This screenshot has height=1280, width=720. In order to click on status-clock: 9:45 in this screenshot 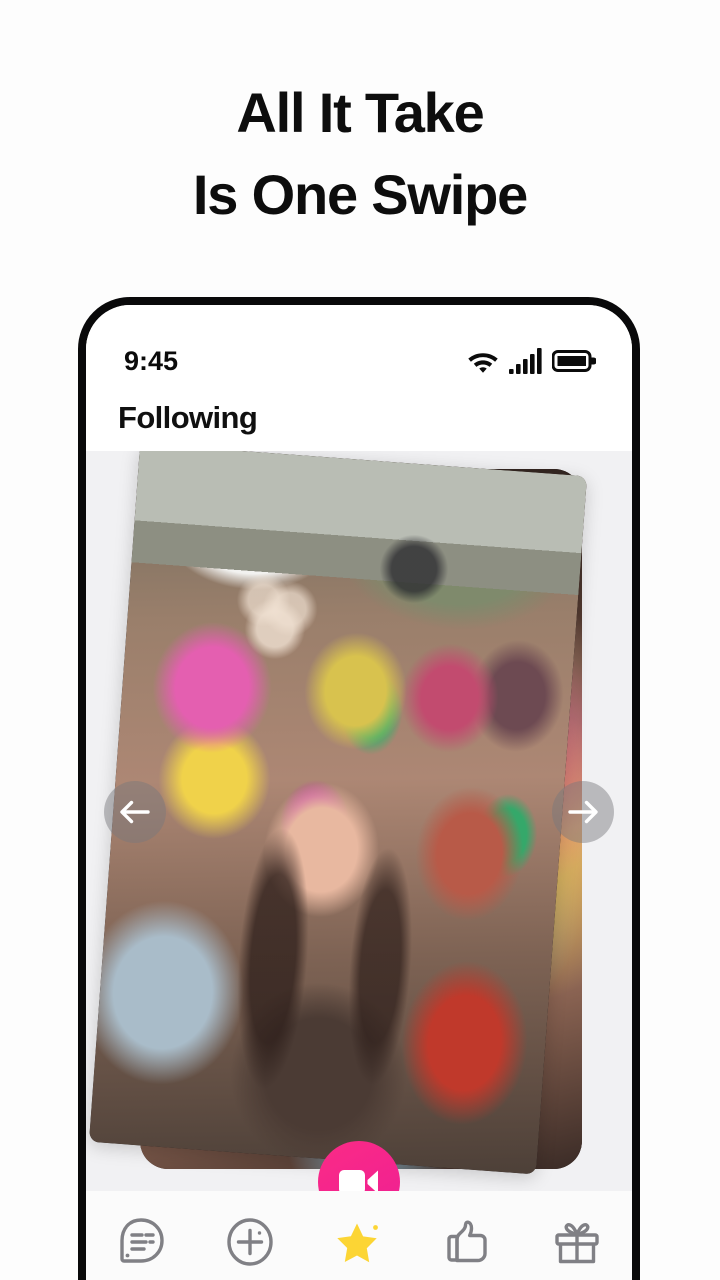, I will do `click(151, 360)`.